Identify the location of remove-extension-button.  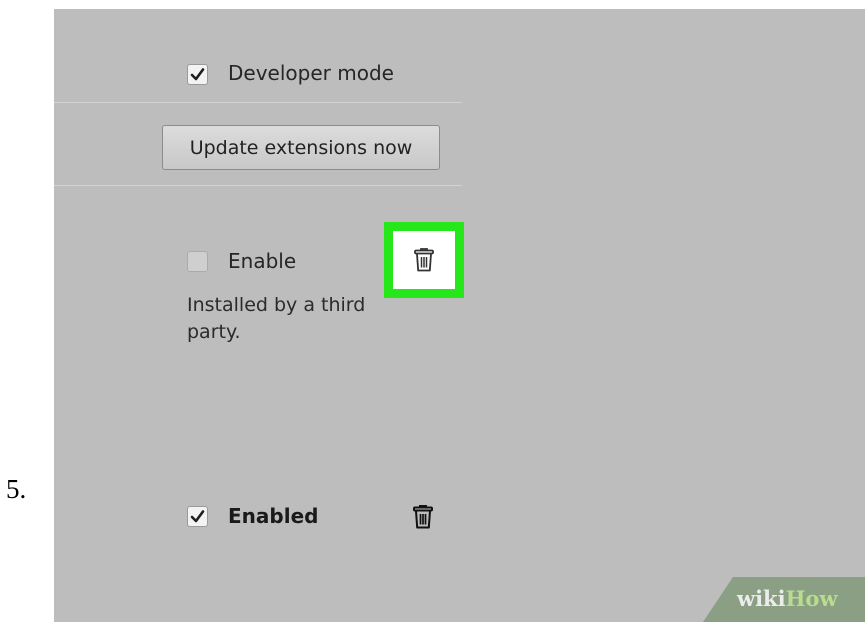
(423, 519).